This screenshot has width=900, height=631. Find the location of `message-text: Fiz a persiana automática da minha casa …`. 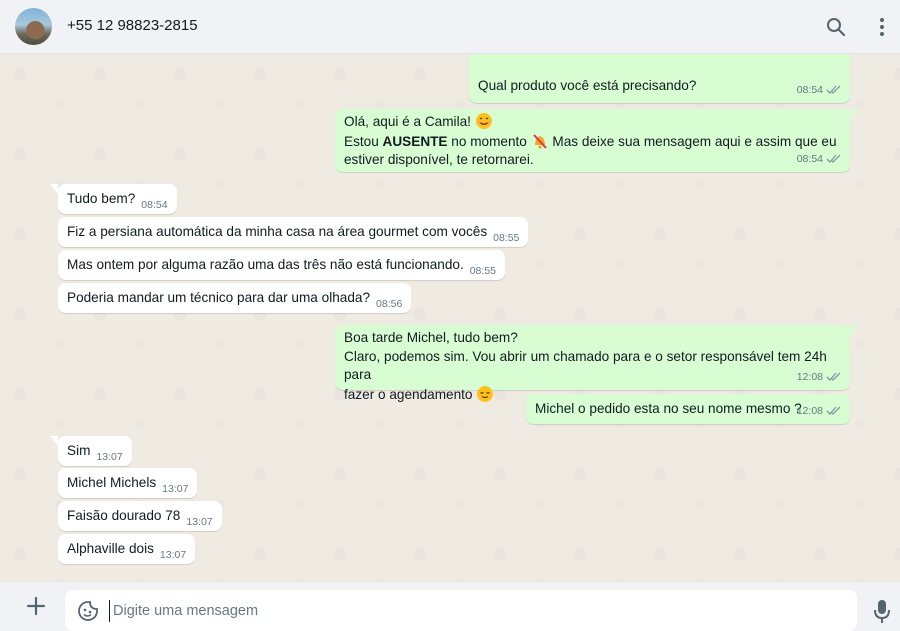

message-text: Fiz a persiana automática da minha casa … is located at coordinates (277, 231).